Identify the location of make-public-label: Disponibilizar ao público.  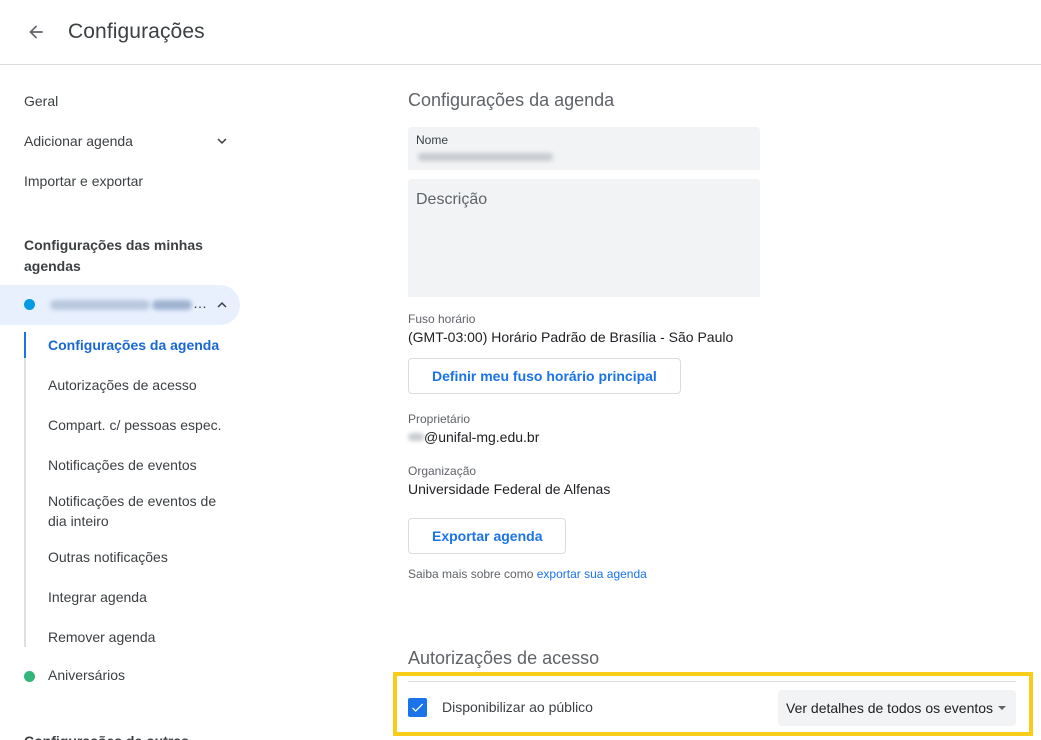
(517, 707).